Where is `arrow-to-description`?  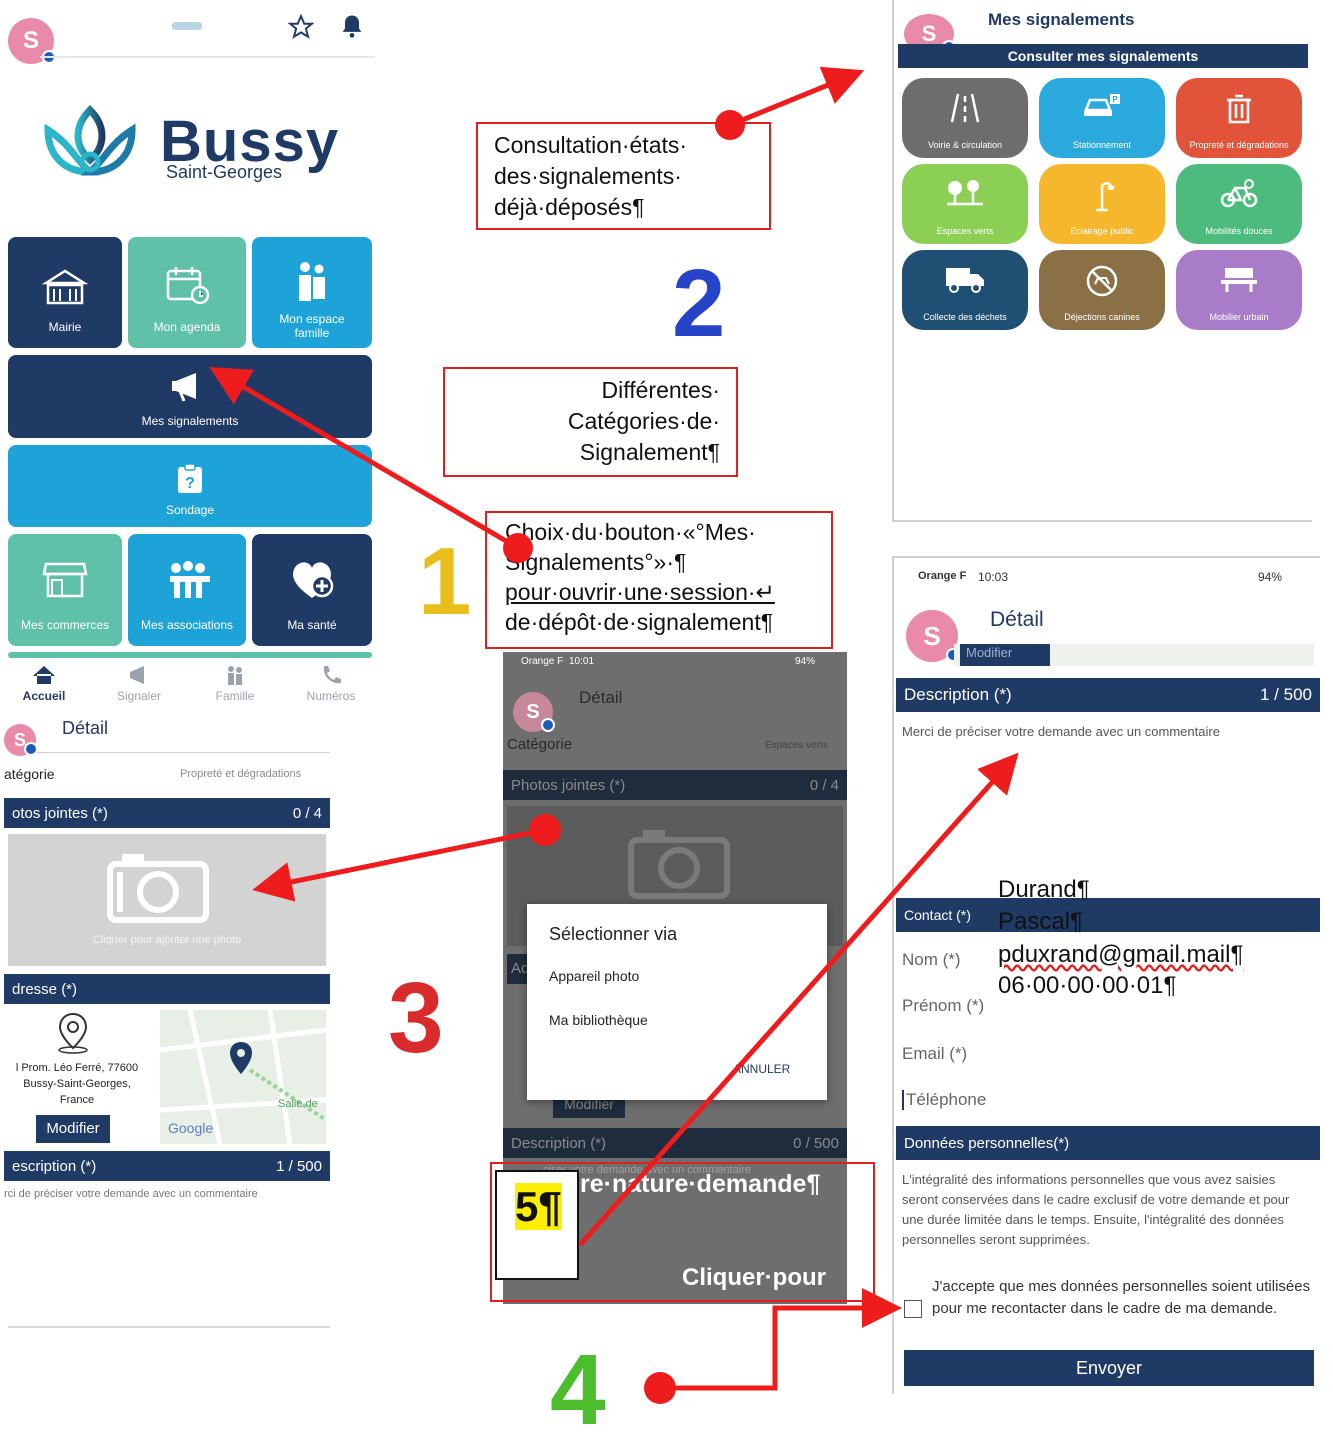
arrow-to-description is located at coordinates (798, 999).